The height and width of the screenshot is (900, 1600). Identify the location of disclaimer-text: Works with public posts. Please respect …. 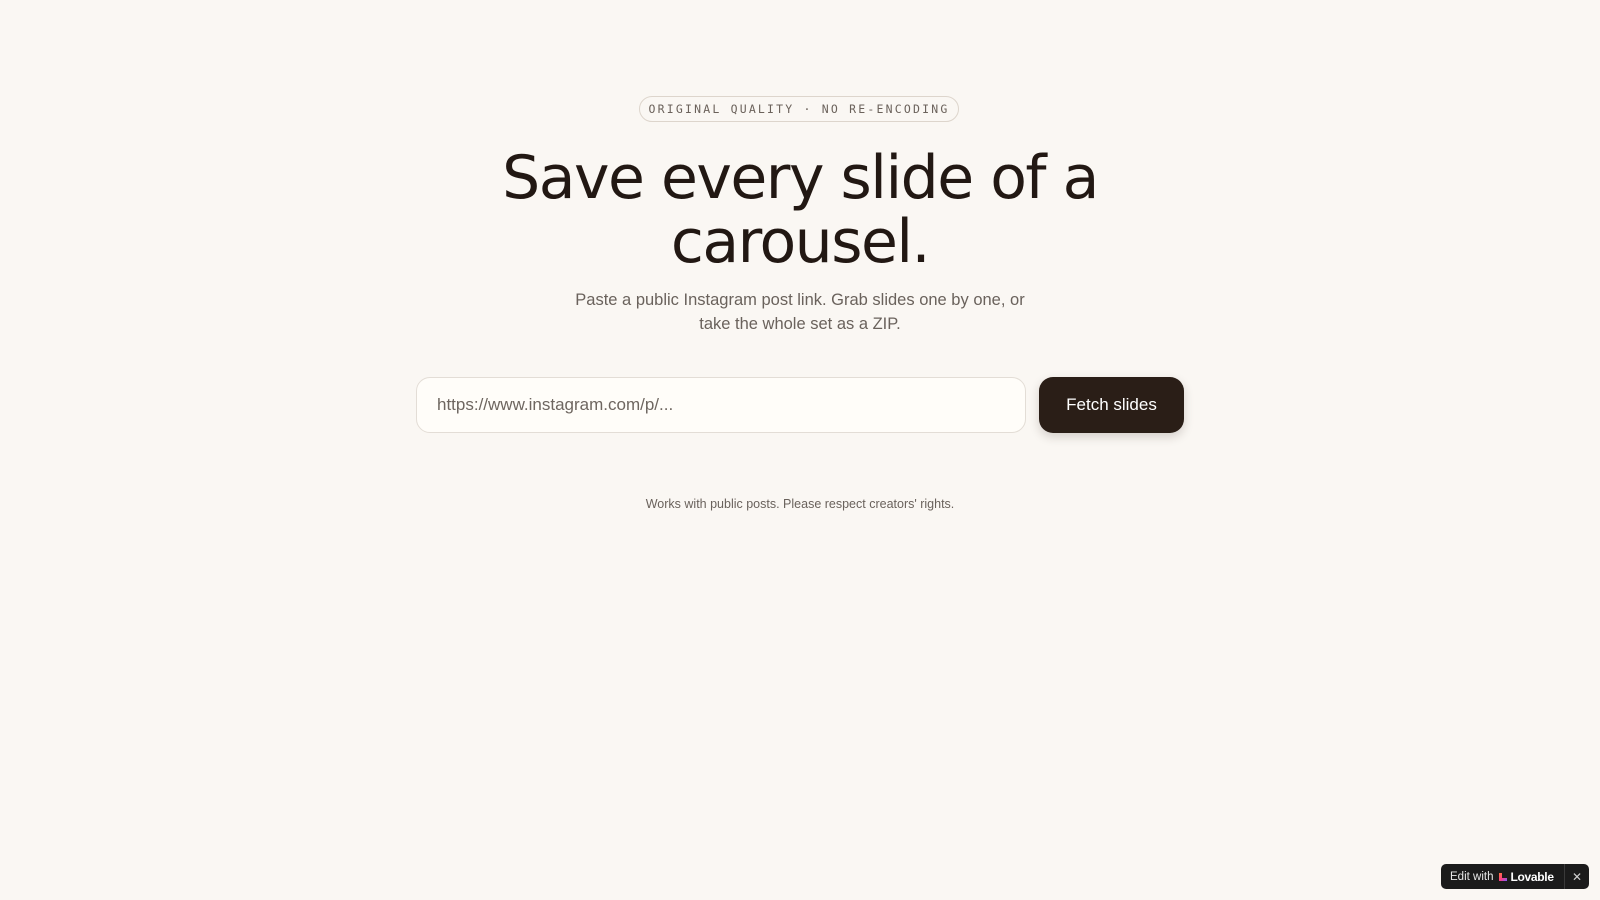
(800, 504).